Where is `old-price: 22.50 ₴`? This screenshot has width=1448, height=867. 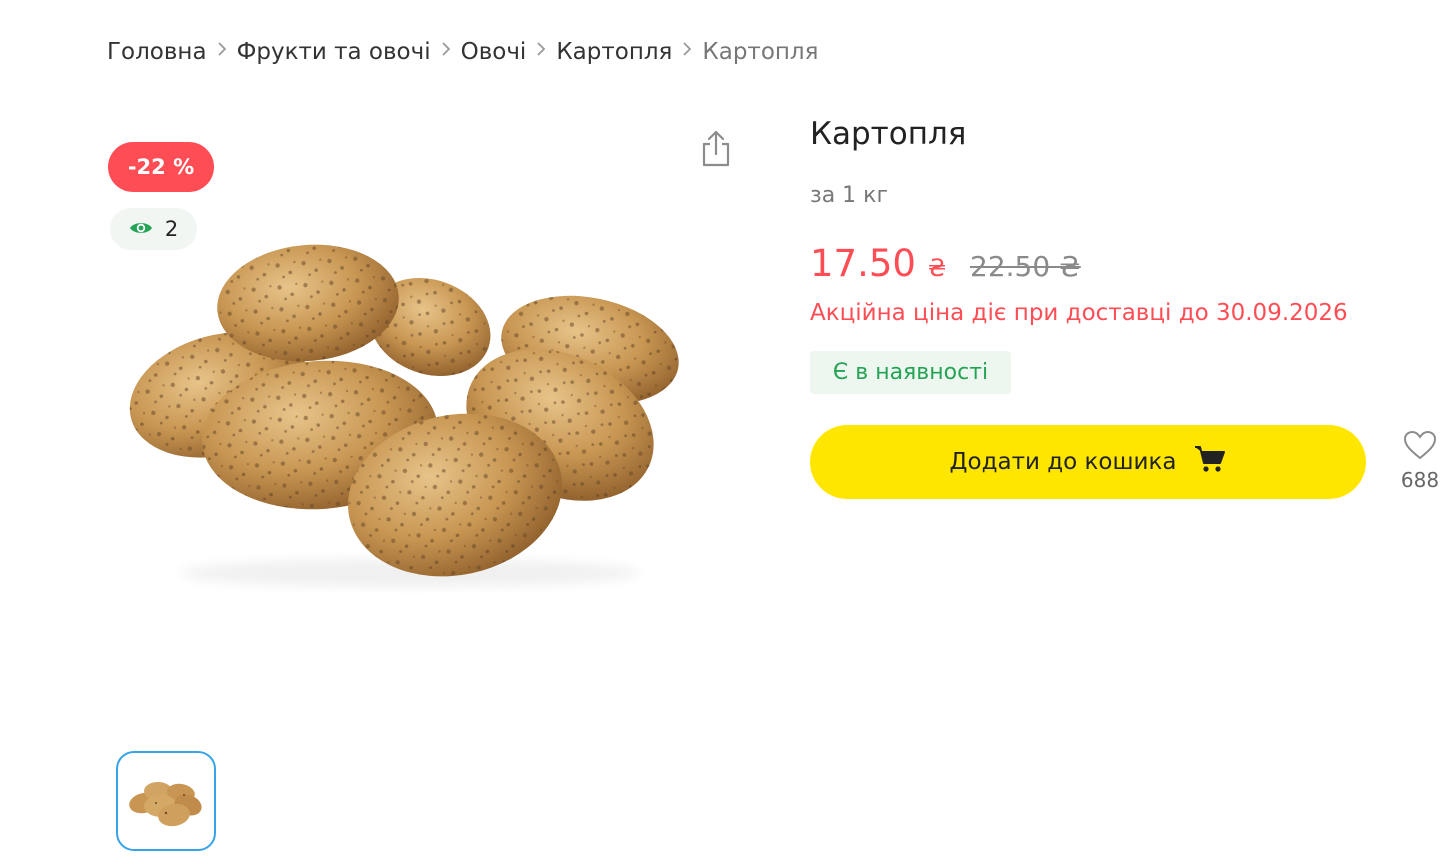
old-price: 22.50 ₴ is located at coordinates (1025, 266).